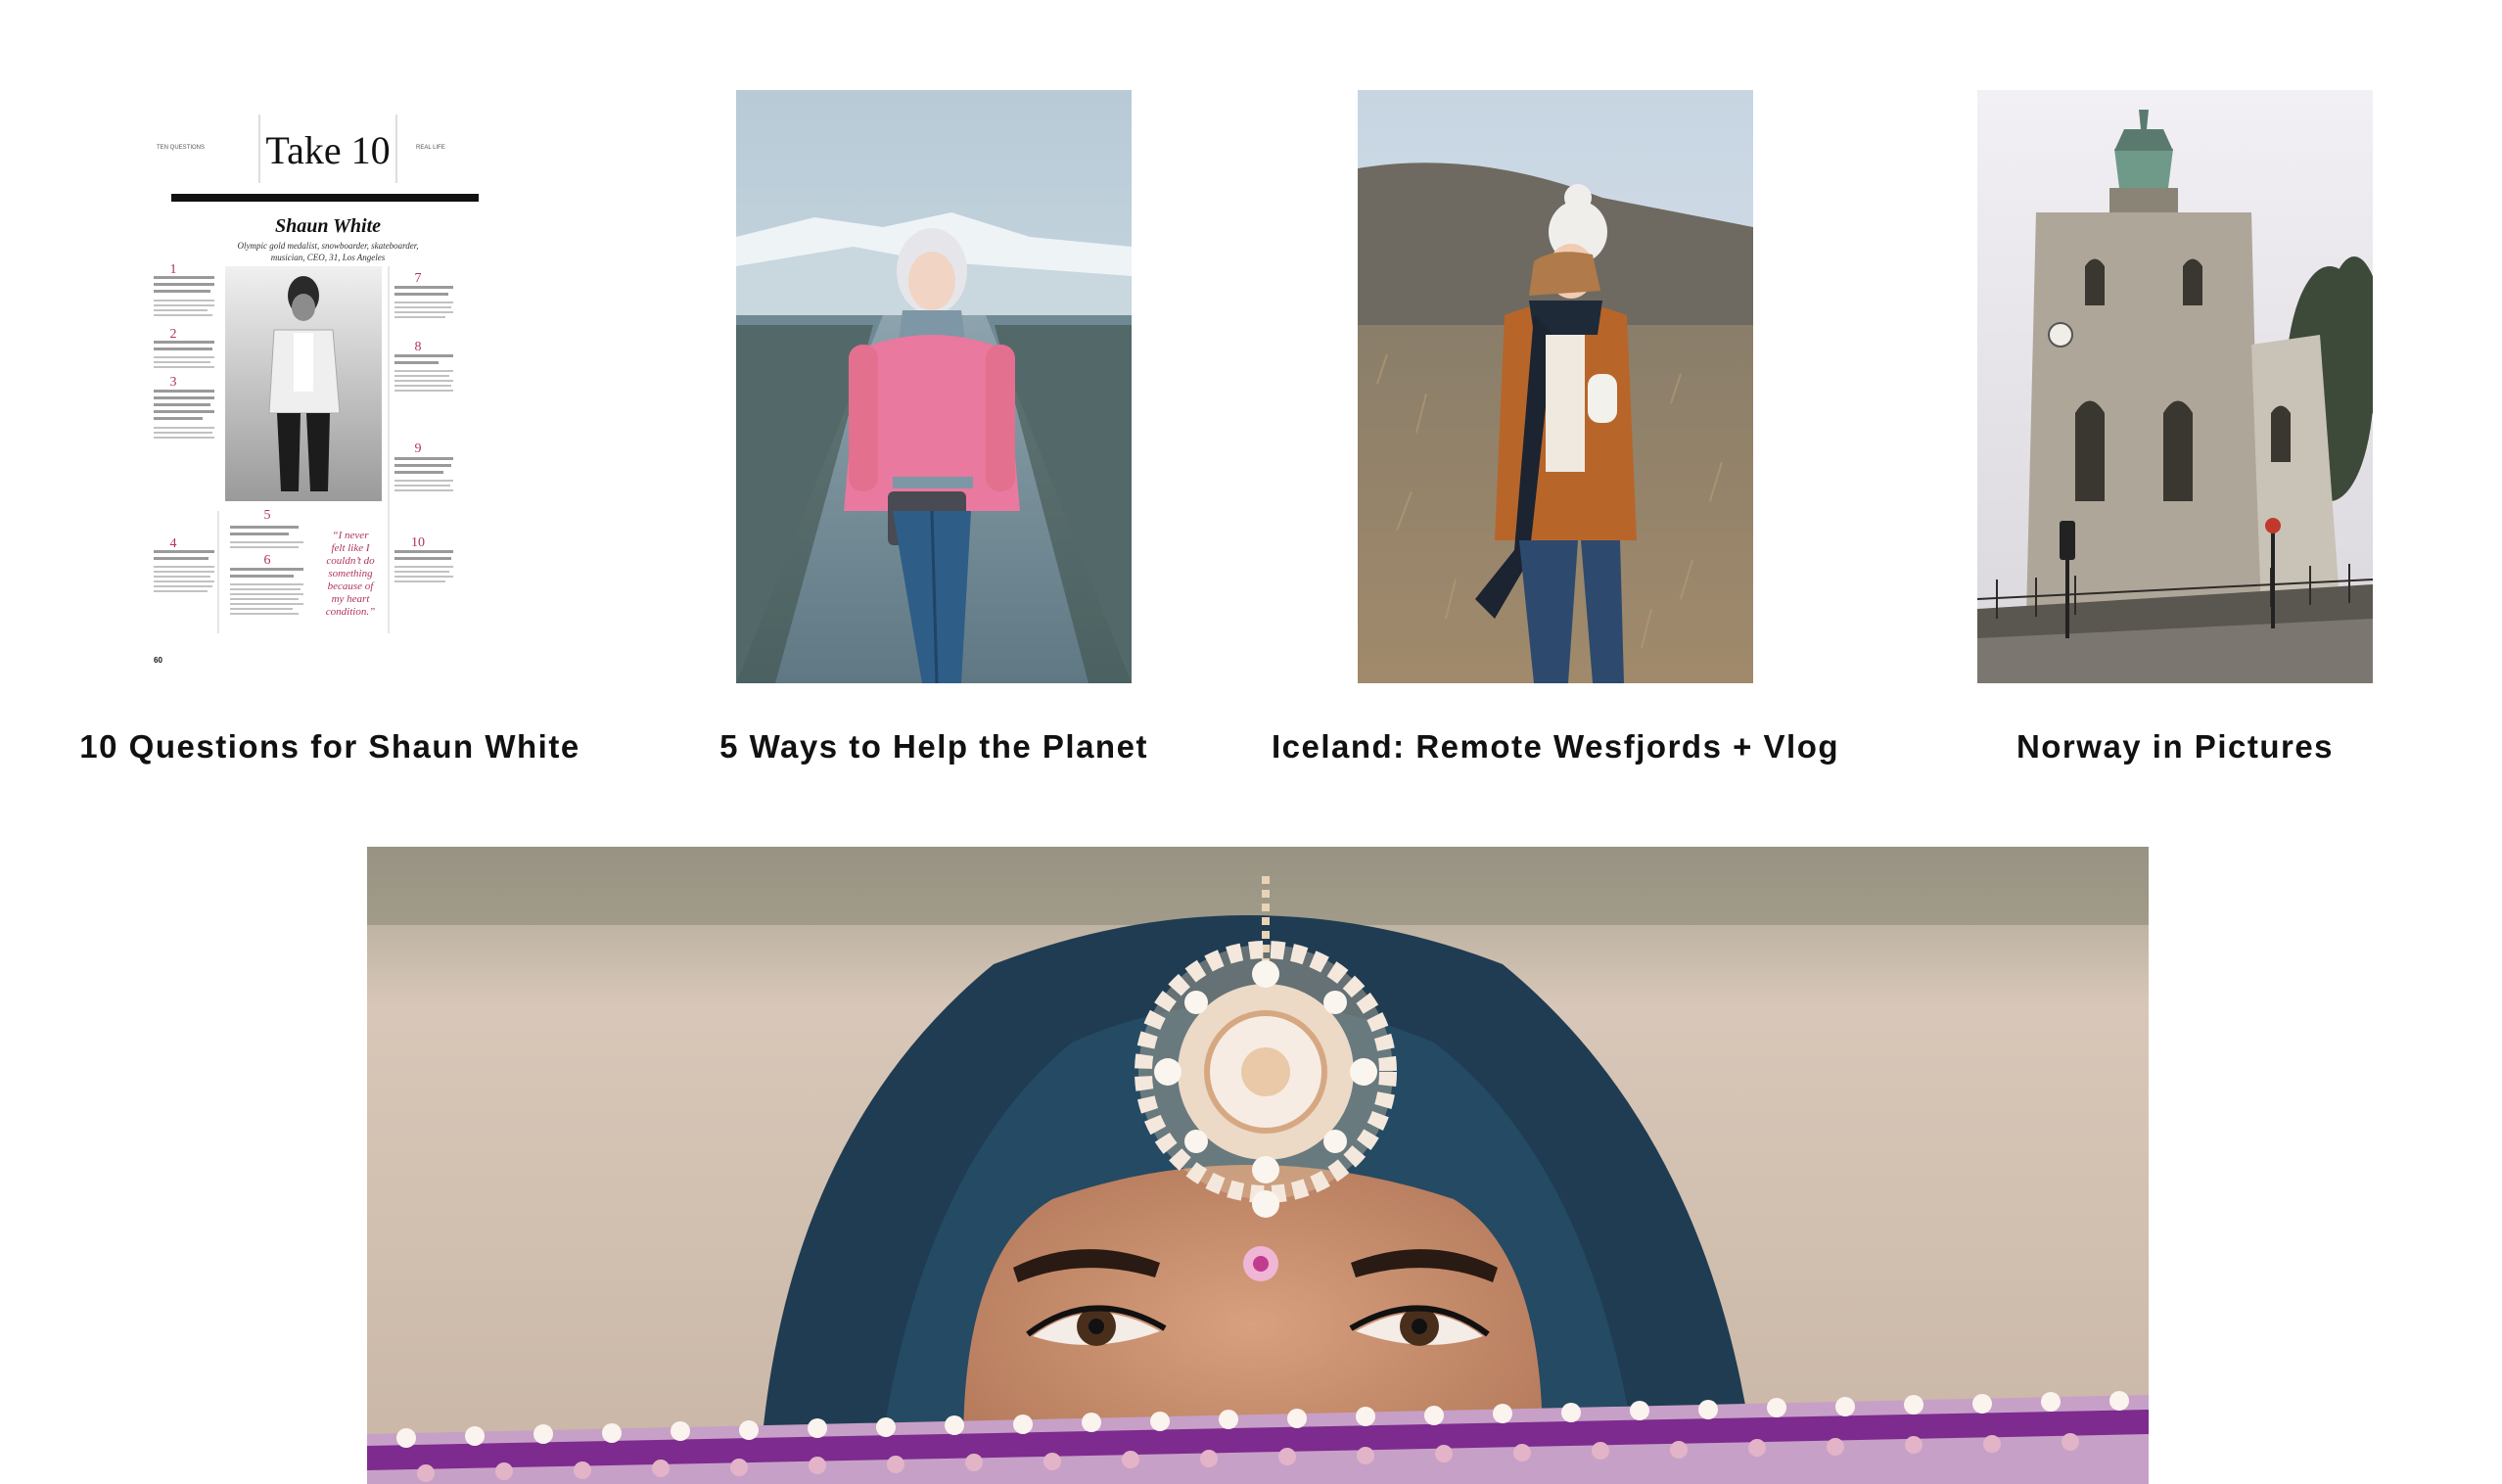  What do you see at coordinates (418, 278) in the screenshot?
I see `question-number: 7` at bounding box center [418, 278].